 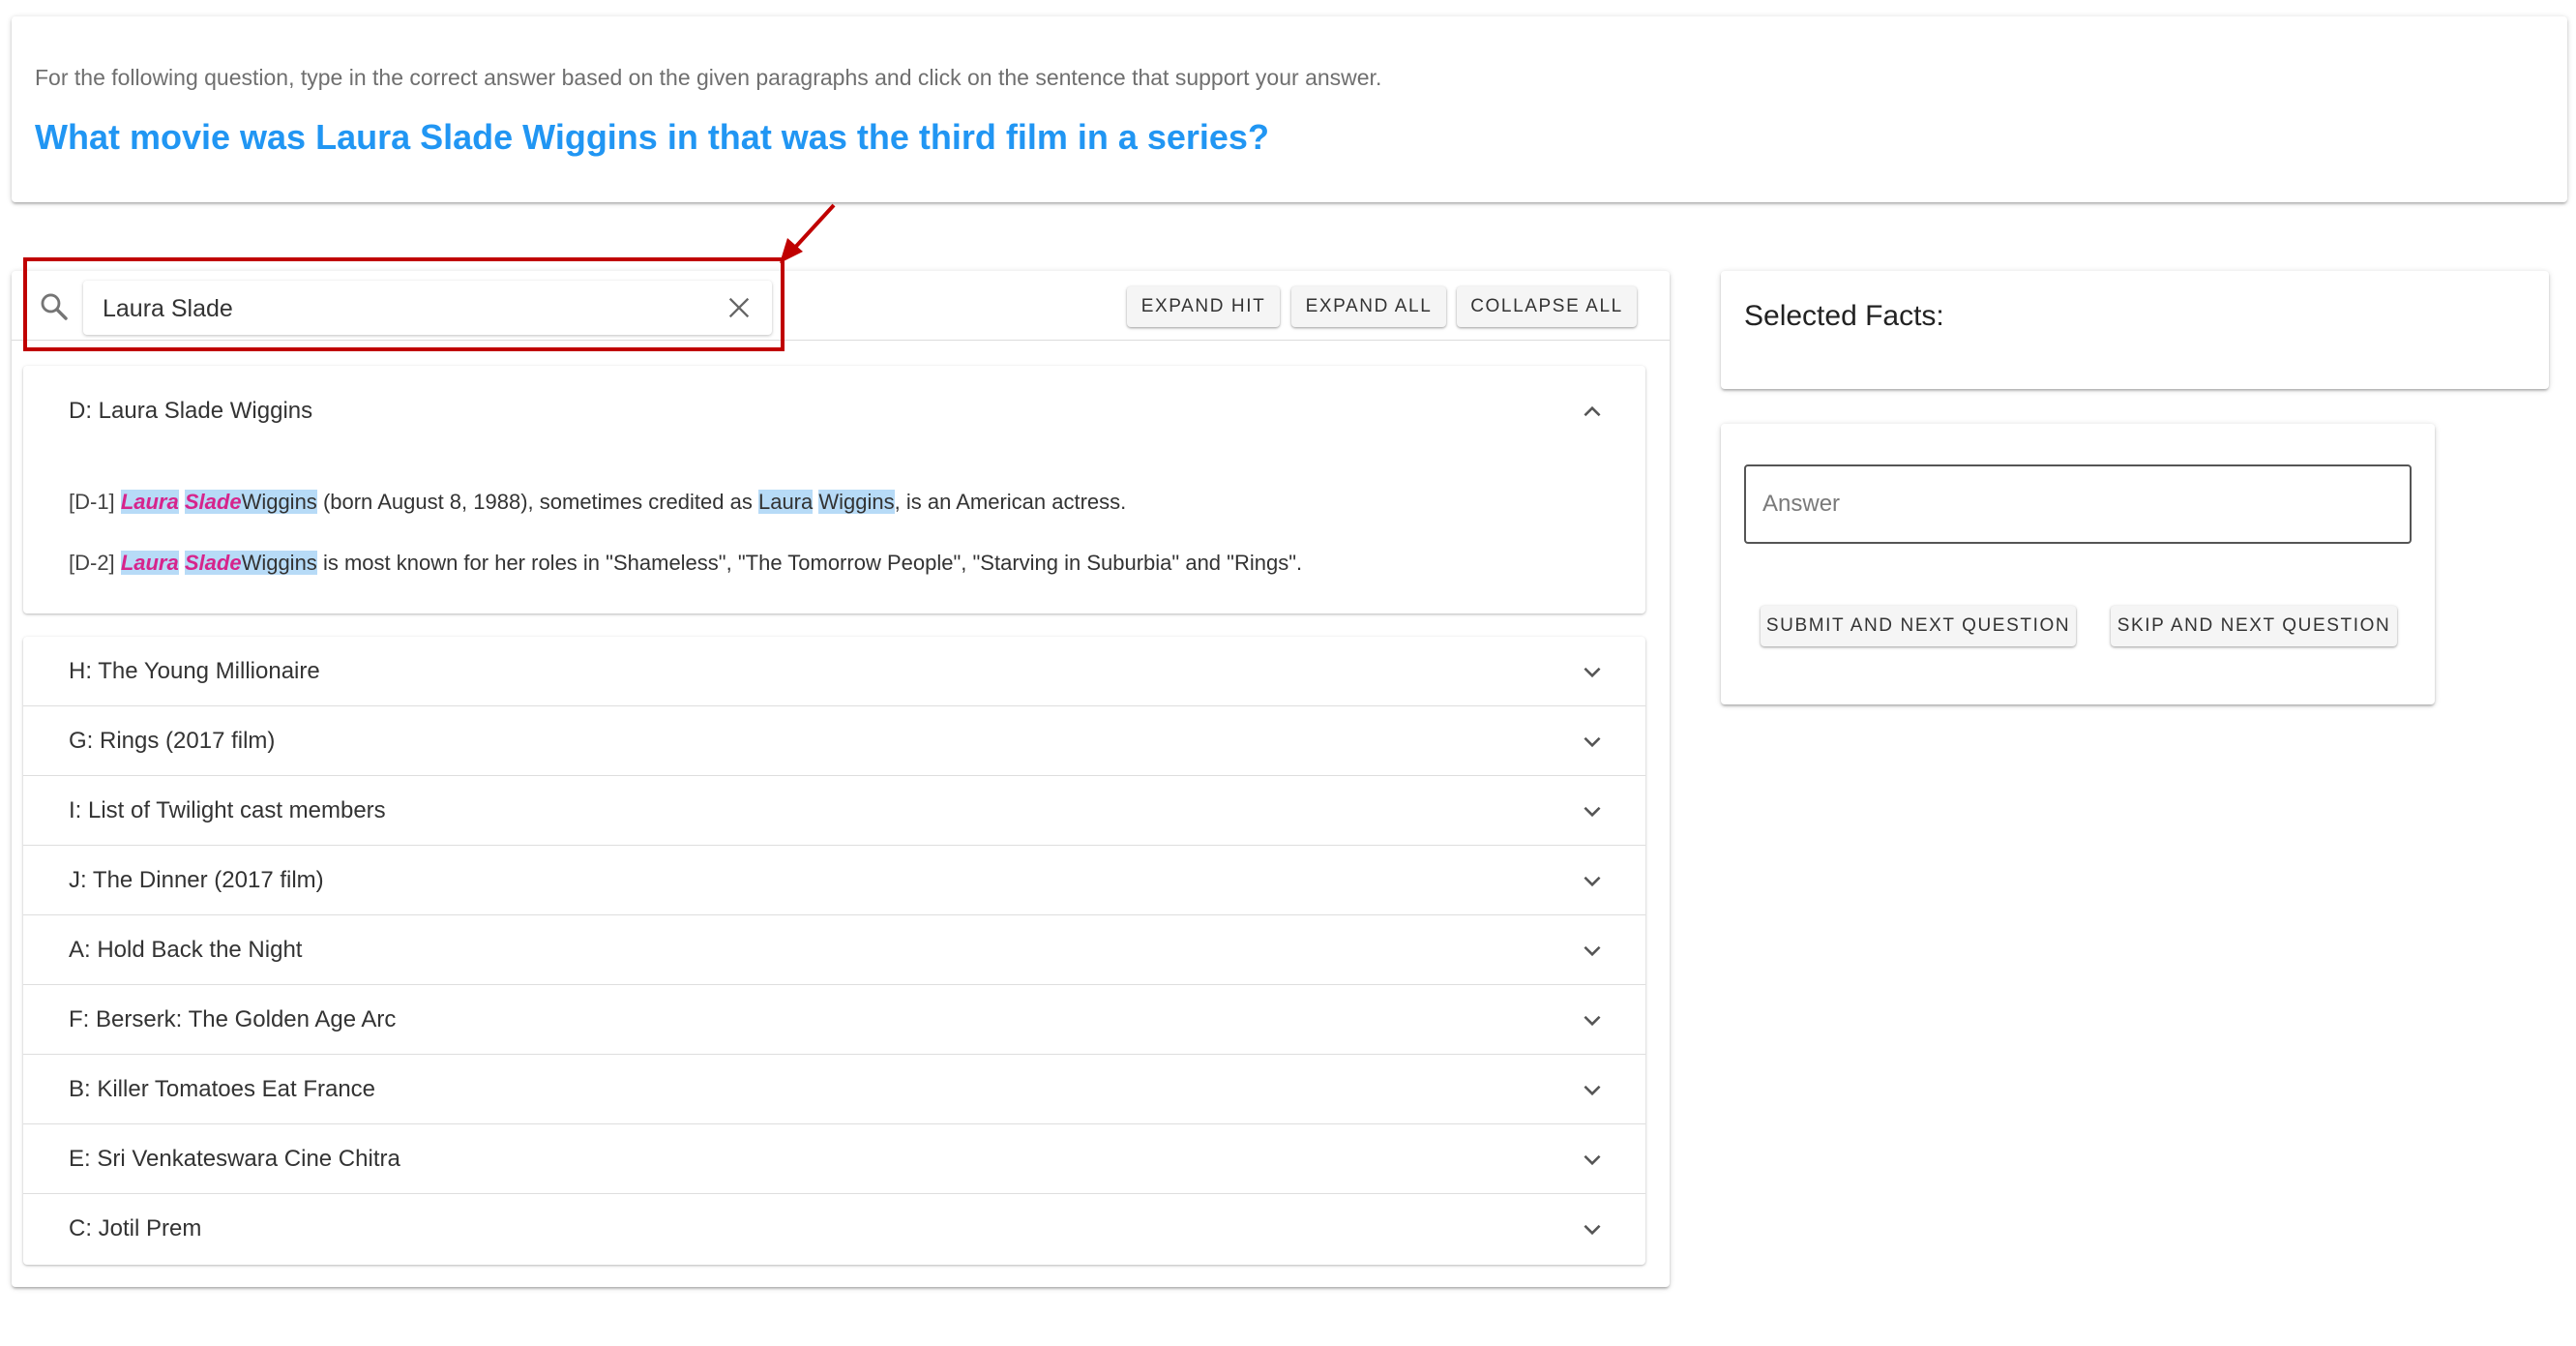 I want to click on document-i-panel: I: List of Twilight cast members, so click(x=834, y=811).